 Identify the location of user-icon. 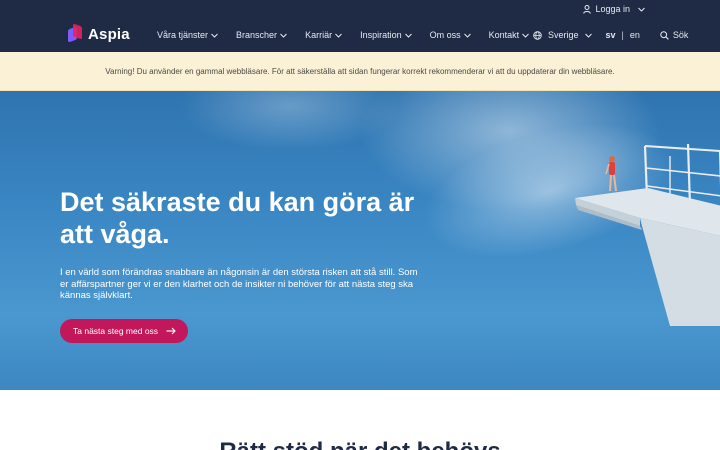
(587, 9).